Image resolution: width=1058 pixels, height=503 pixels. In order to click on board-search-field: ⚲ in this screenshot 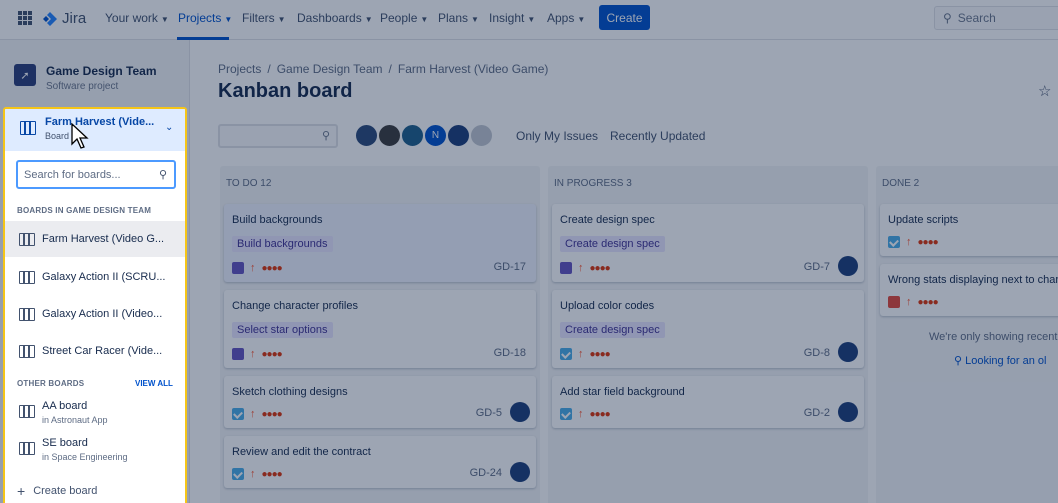, I will do `click(96, 174)`.